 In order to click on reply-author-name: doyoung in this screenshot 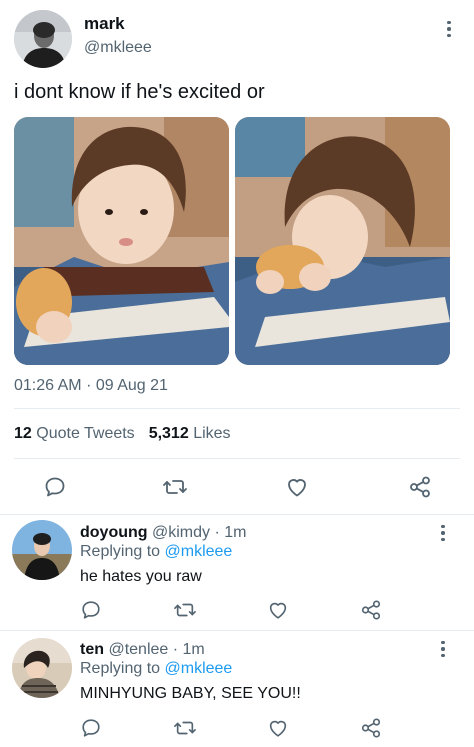, I will do `click(114, 532)`.